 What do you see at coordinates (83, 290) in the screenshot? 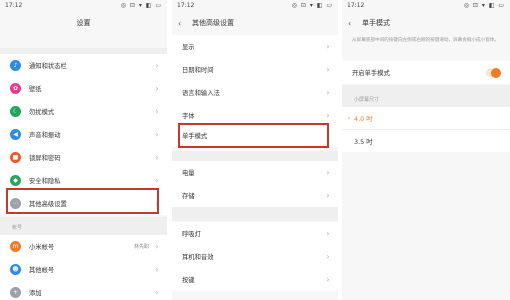
I see `settings-item-add: + 添加 ›` at bounding box center [83, 290].